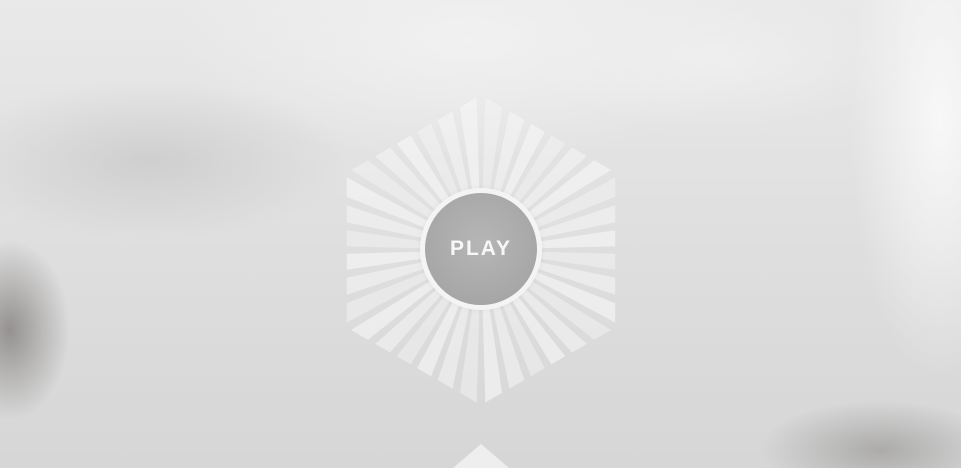 The height and width of the screenshot is (468, 961). I want to click on play-button: PLAY, so click(481, 249).